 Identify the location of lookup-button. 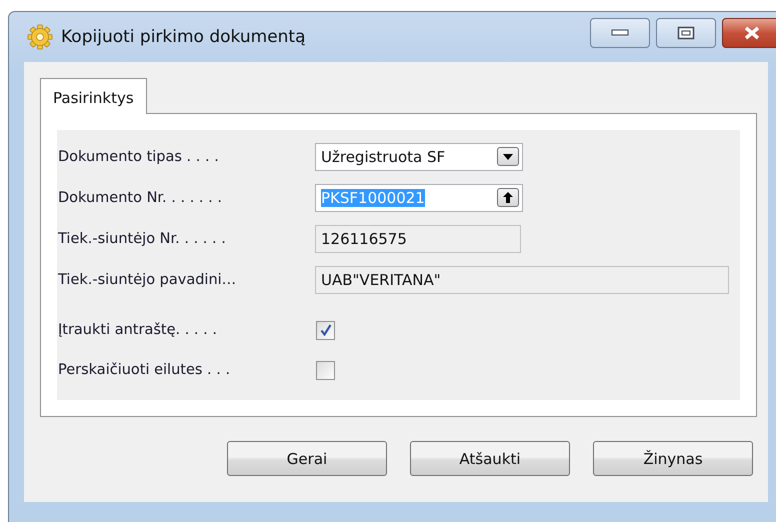
(508, 197).